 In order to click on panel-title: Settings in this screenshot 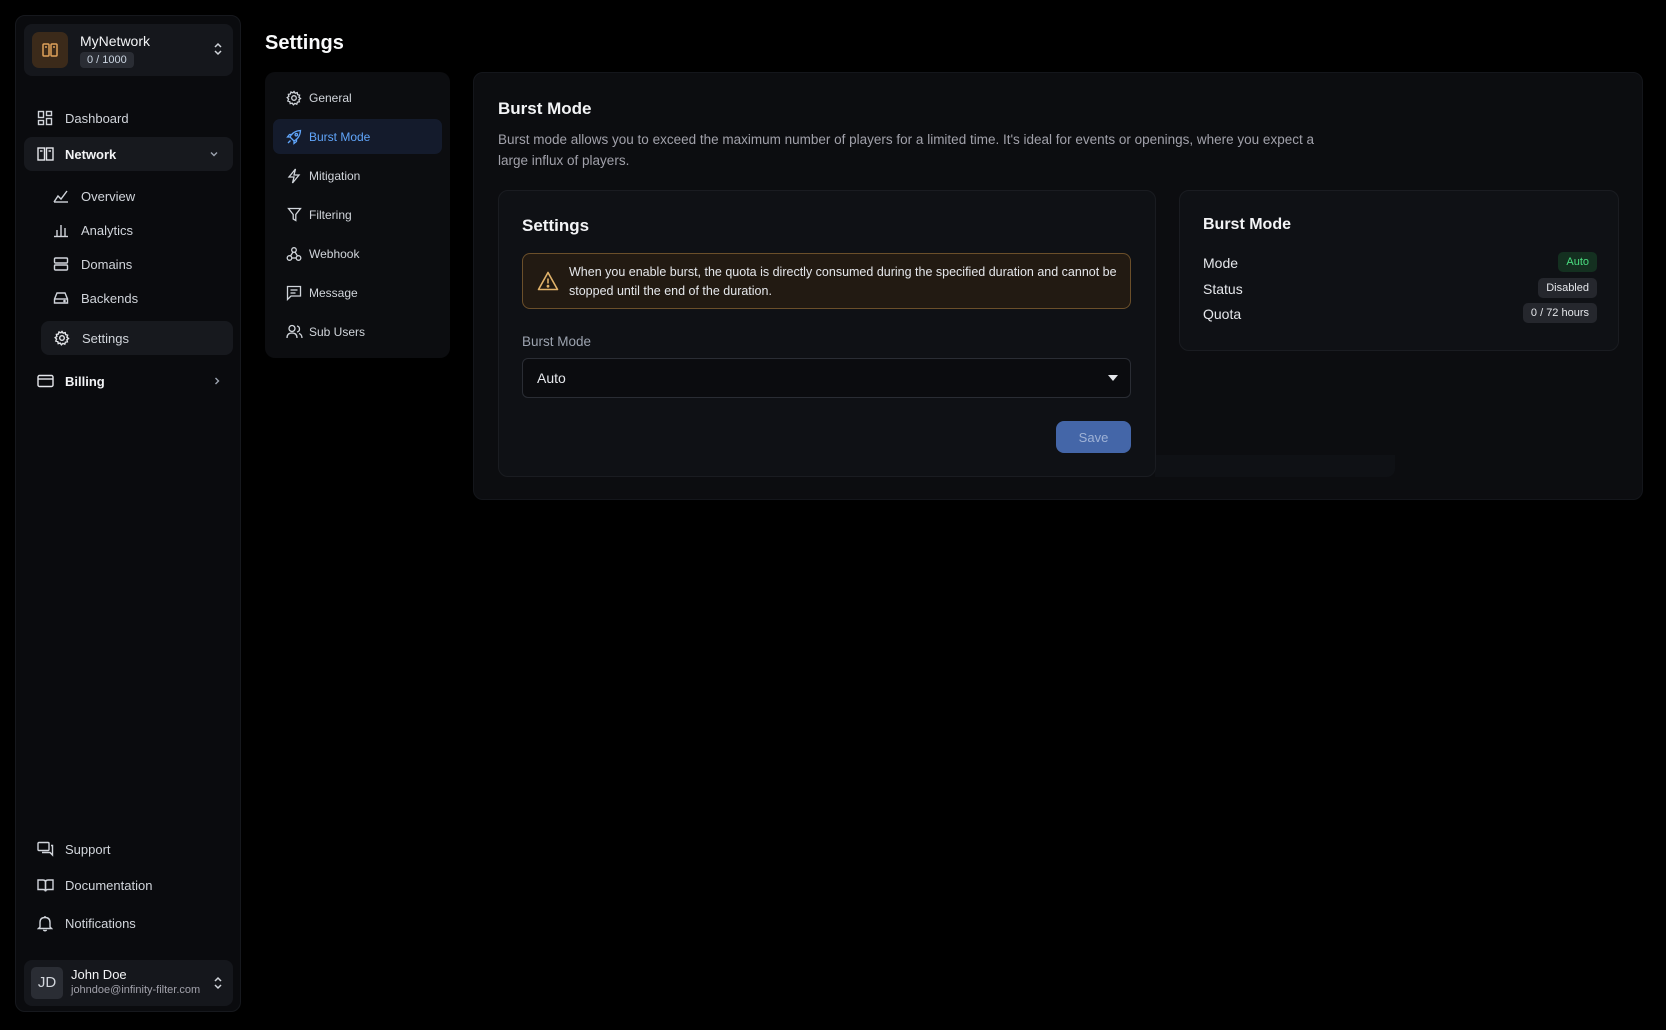, I will do `click(556, 225)`.